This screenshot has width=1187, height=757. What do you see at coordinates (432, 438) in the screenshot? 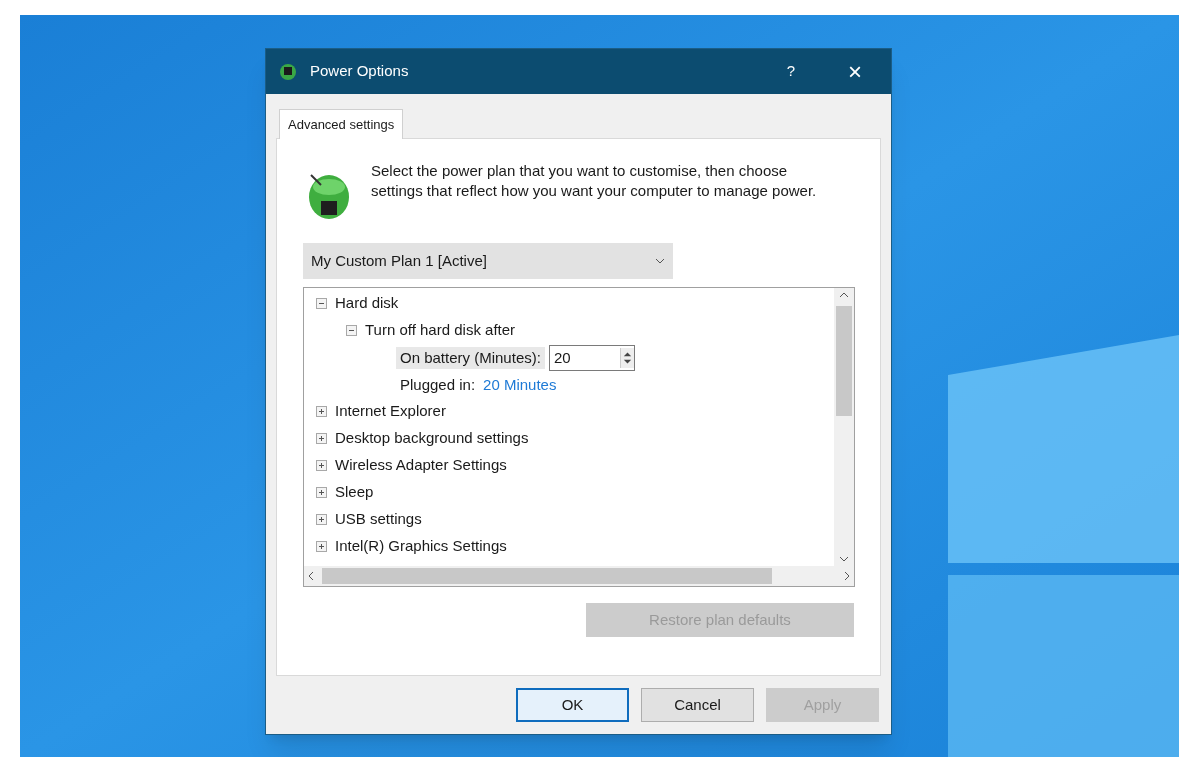
I see `tree-item: Desktop background settings` at bounding box center [432, 438].